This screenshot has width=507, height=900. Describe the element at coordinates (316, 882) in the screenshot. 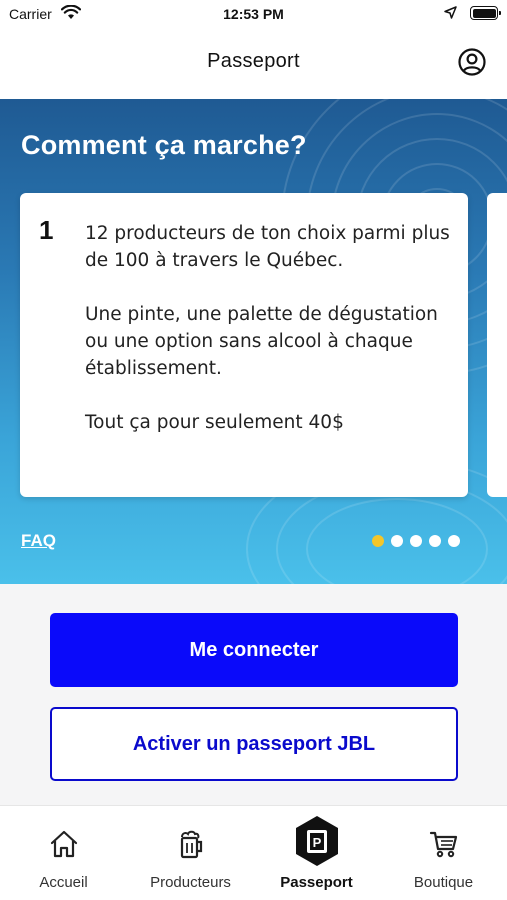

I see `tab-label: Passeport` at that location.